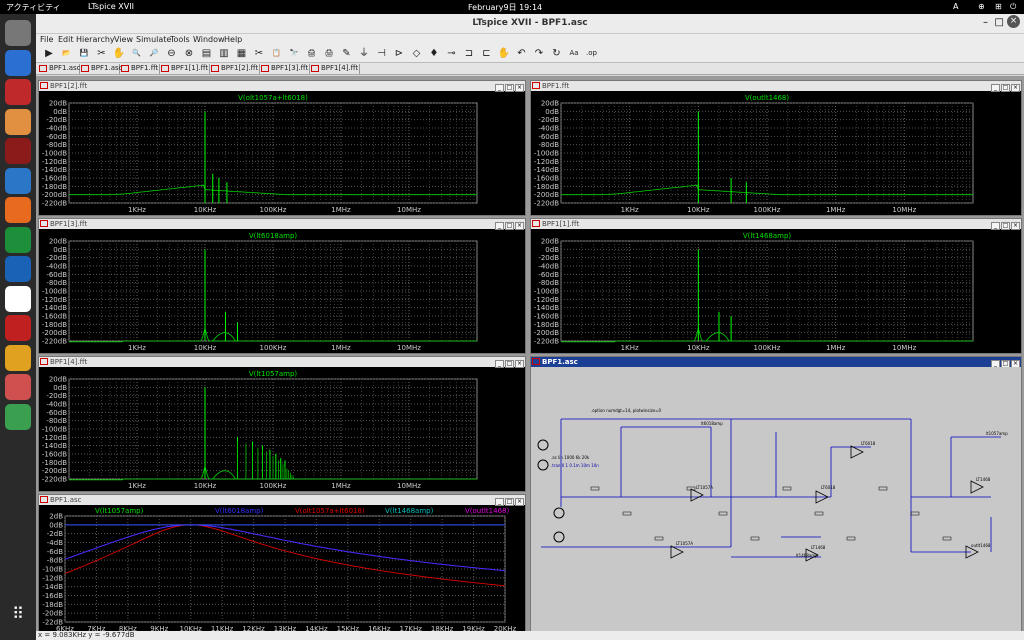  What do you see at coordinates (981, 6) in the screenshot?
I see `accessibility-icon: ⊕` at bounding box center [981, 6].